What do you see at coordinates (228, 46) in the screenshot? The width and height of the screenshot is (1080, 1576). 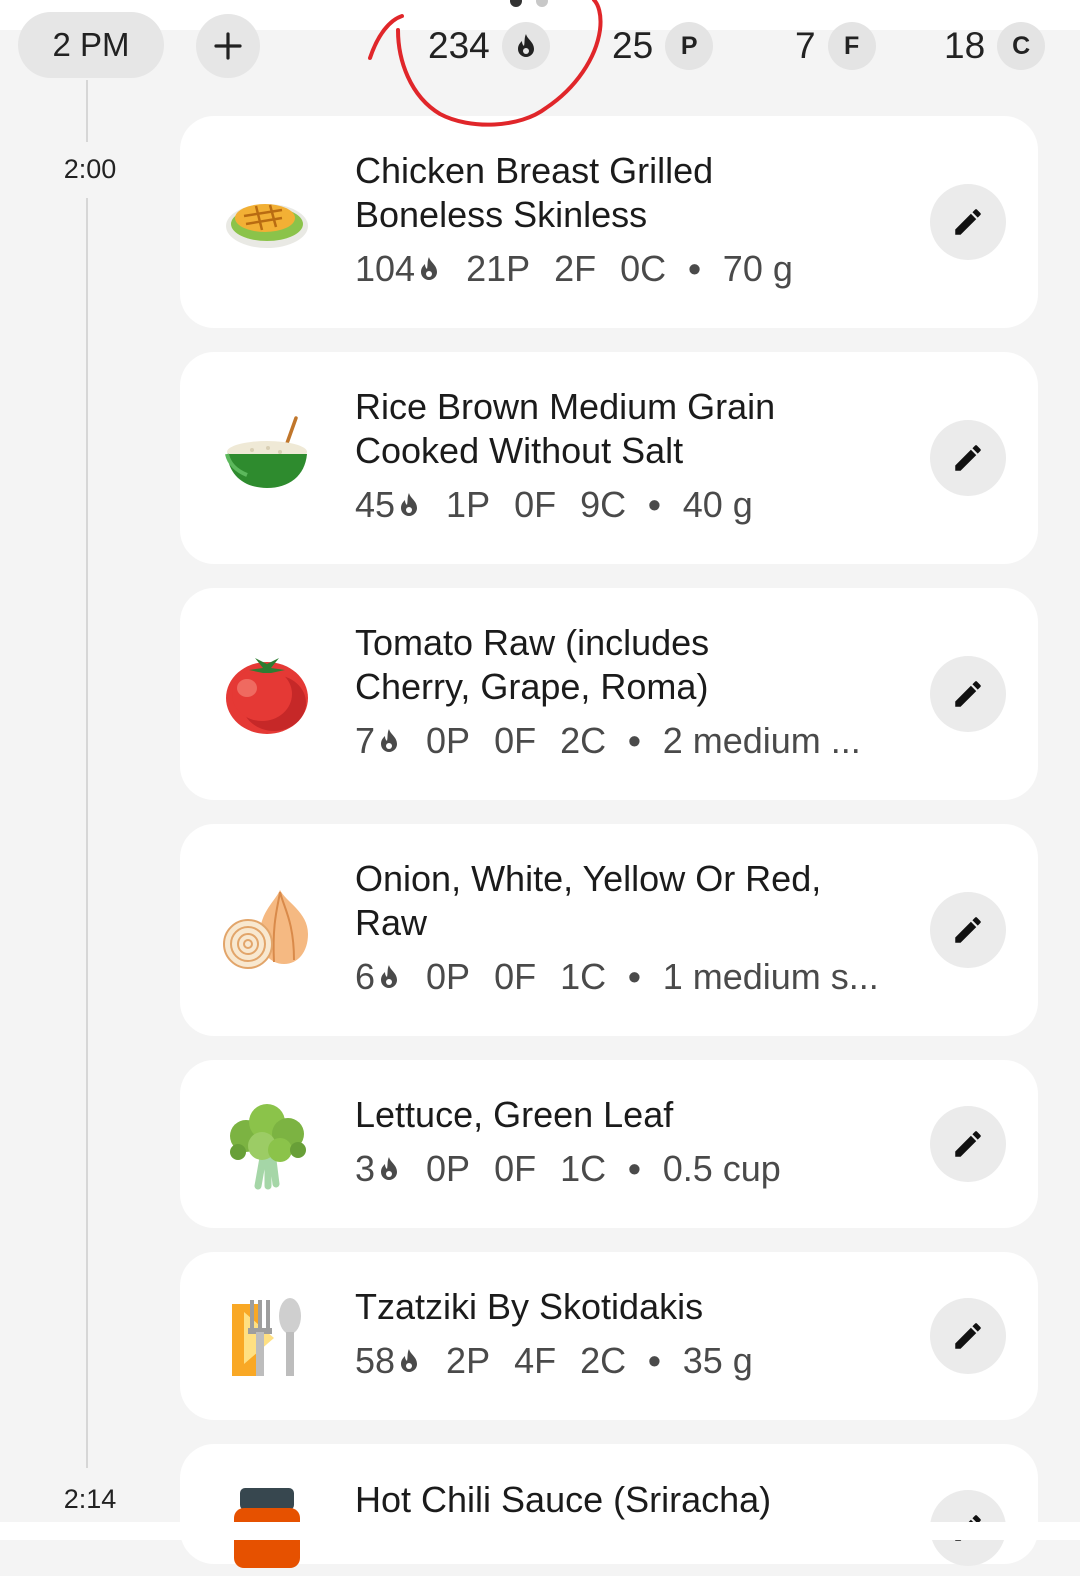 I see `add-entry-button` at bounding box center [228, 46].